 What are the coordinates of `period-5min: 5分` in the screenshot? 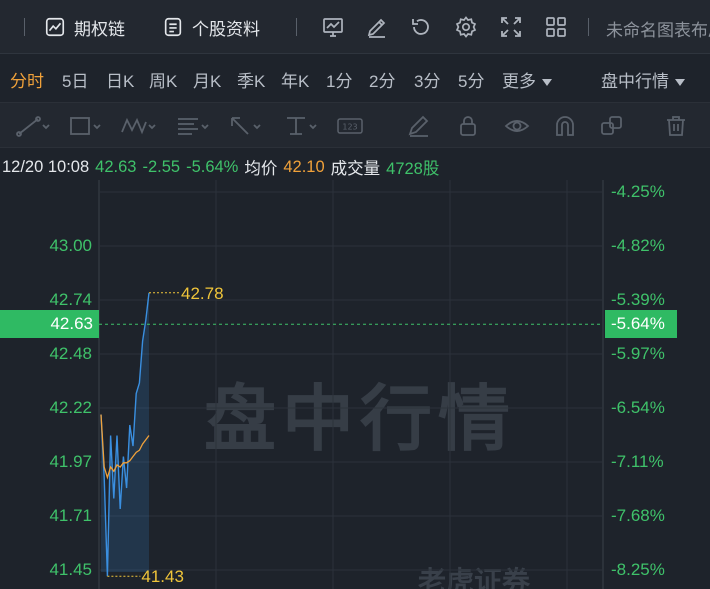 It's located at (471, 79).